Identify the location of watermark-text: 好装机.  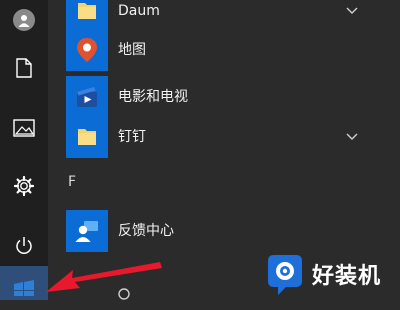
(347, 276).